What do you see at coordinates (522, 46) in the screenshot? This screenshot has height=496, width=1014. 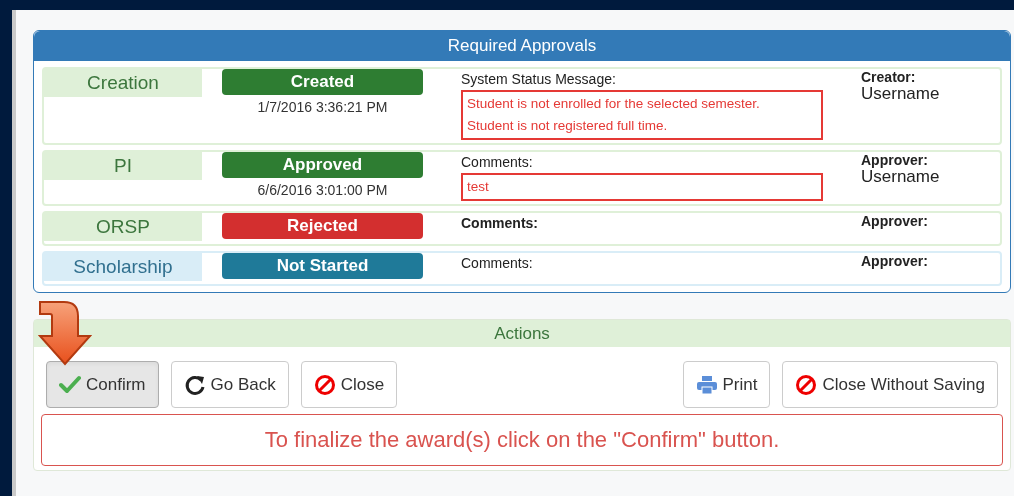 I see `panel-title: Required Approvals` at bounding box center [522, 46].